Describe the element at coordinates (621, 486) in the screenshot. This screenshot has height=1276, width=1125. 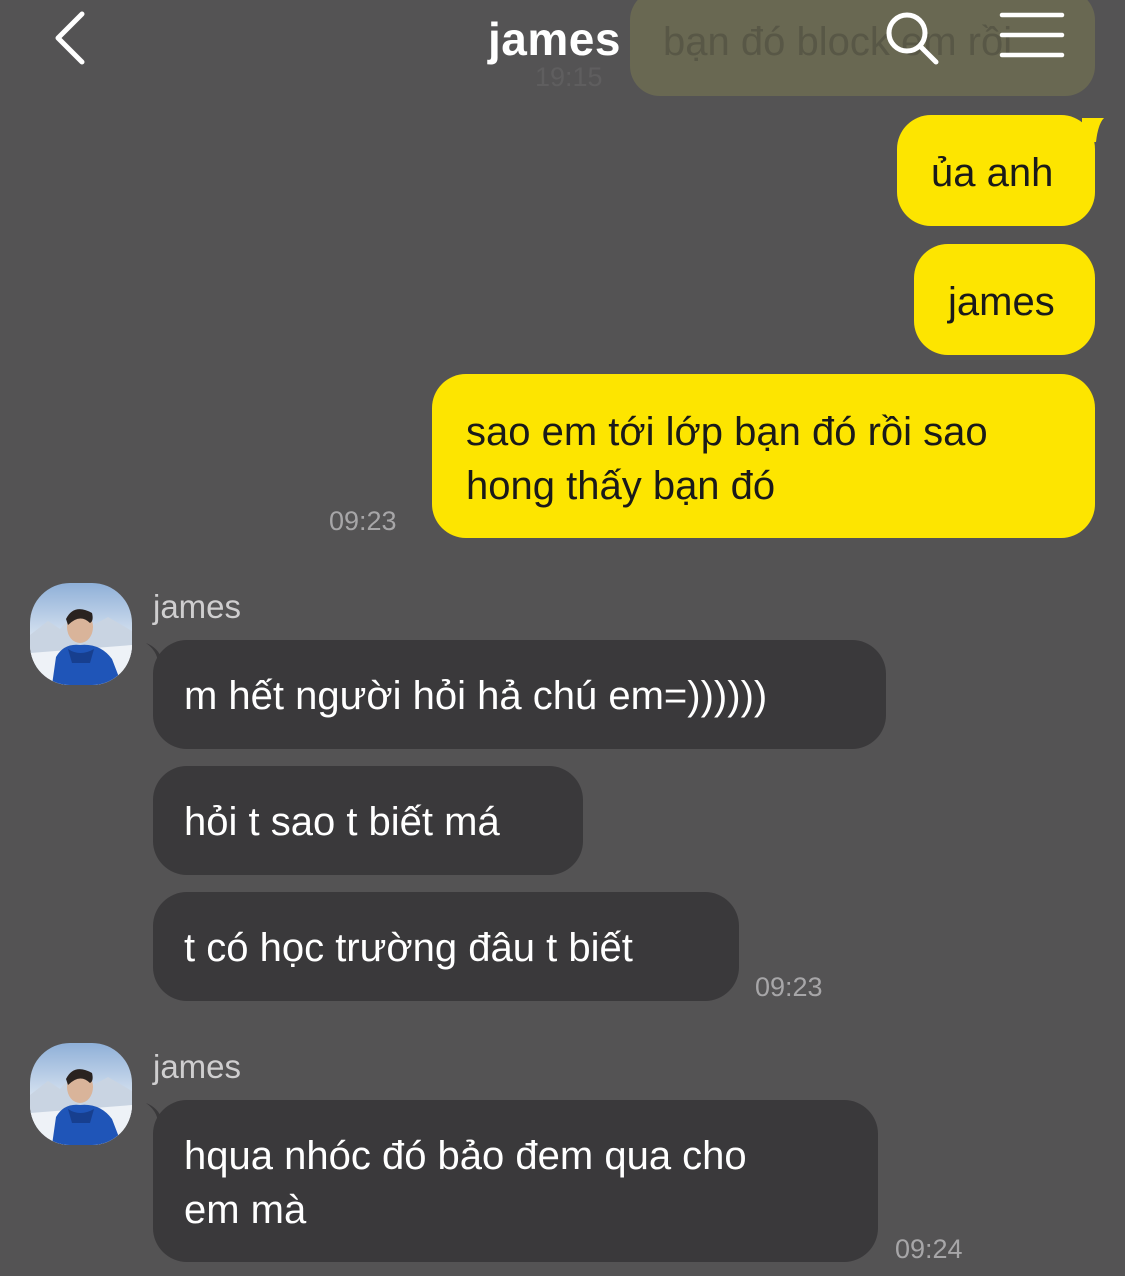
I see `message-text-line: hong thấy bạn đó` at that location.